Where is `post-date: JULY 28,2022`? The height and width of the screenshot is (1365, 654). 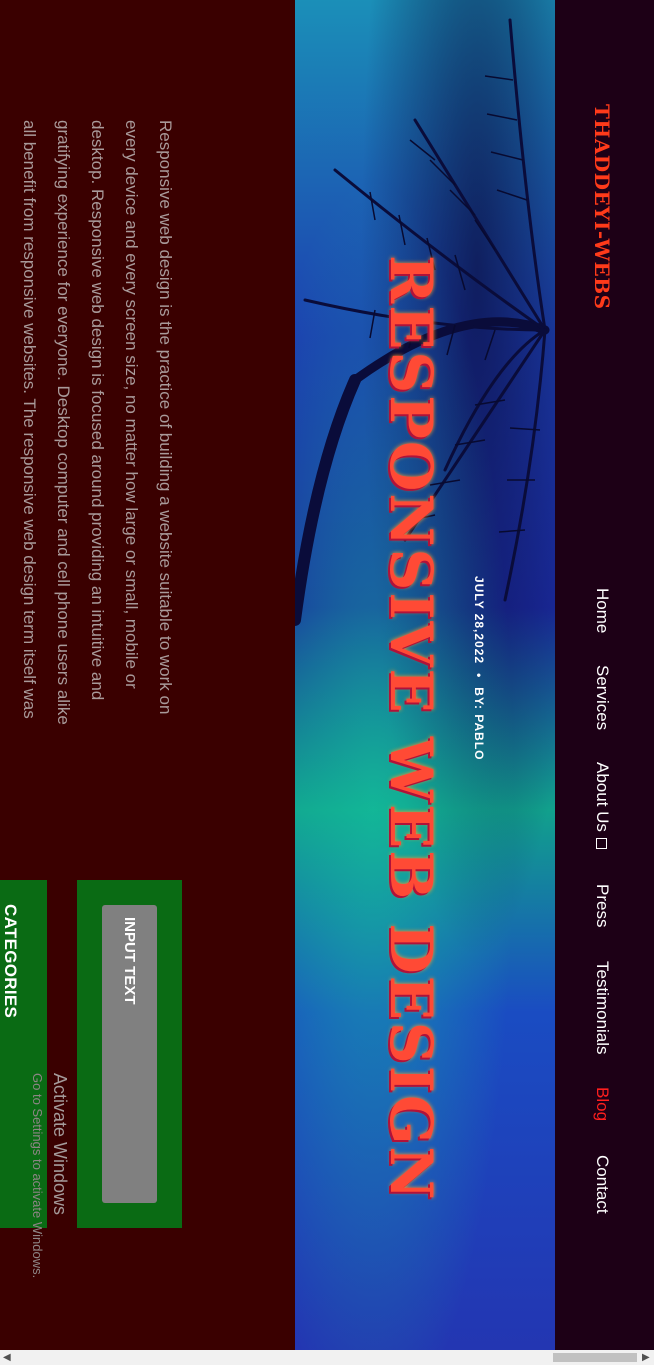
post-date: JULY 28,2022 is located at coordinates (479, 620).